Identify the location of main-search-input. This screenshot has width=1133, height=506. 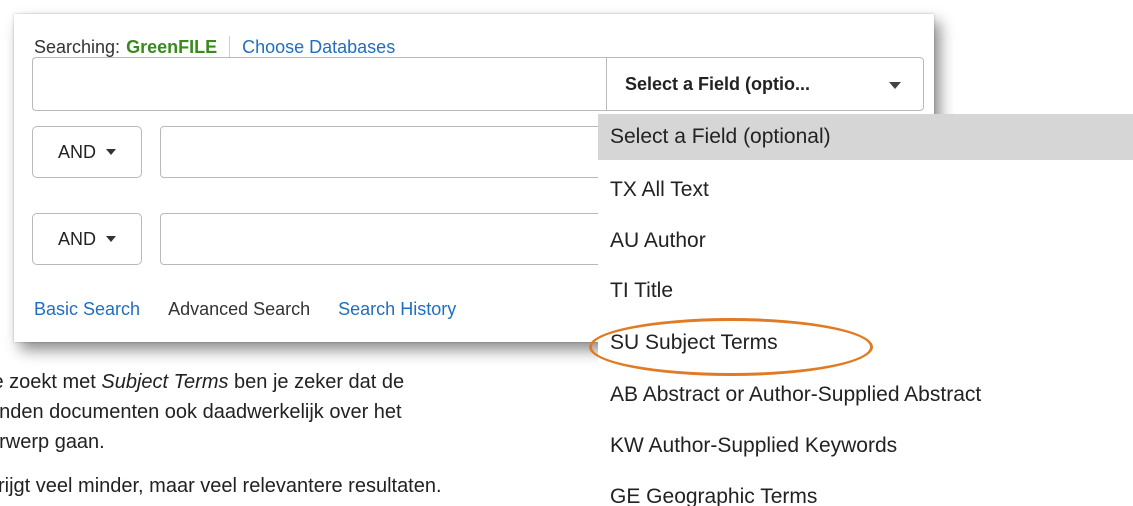
(319, 84).